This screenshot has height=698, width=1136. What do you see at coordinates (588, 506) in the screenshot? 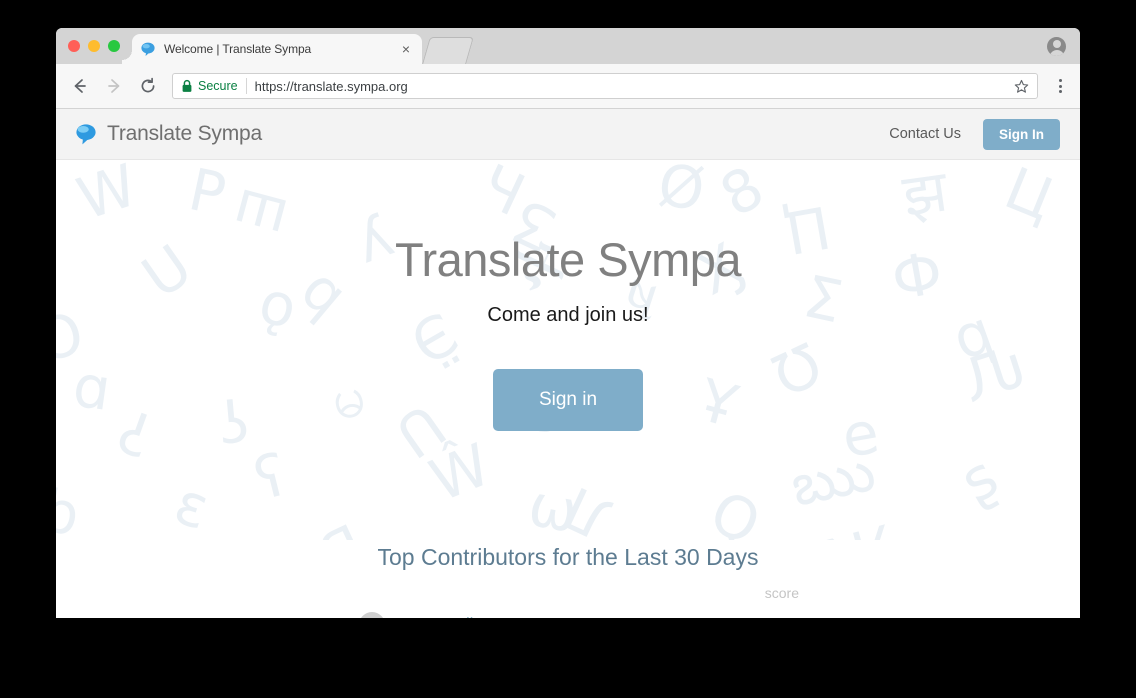
I see `svg-text: Л` at bounding box center [588, 506].